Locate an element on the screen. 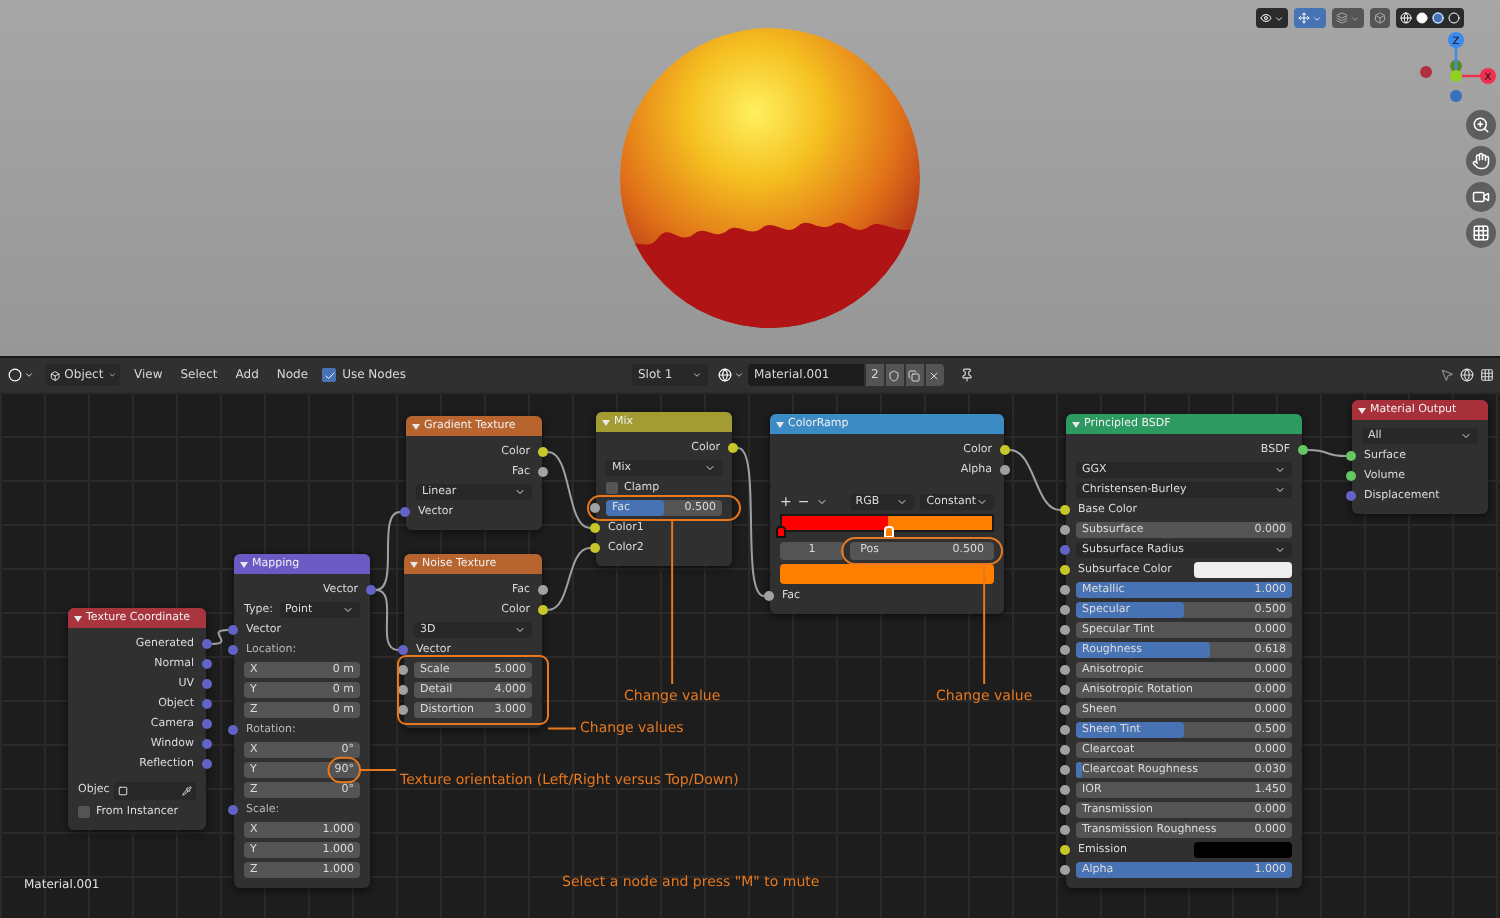  view-option-button is located at coordinates (1272, 18).